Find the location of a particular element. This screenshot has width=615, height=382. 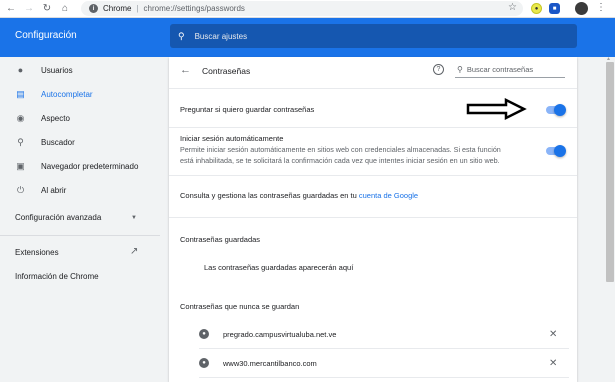

site-label: Chrome is located at coordinates (117, 8).